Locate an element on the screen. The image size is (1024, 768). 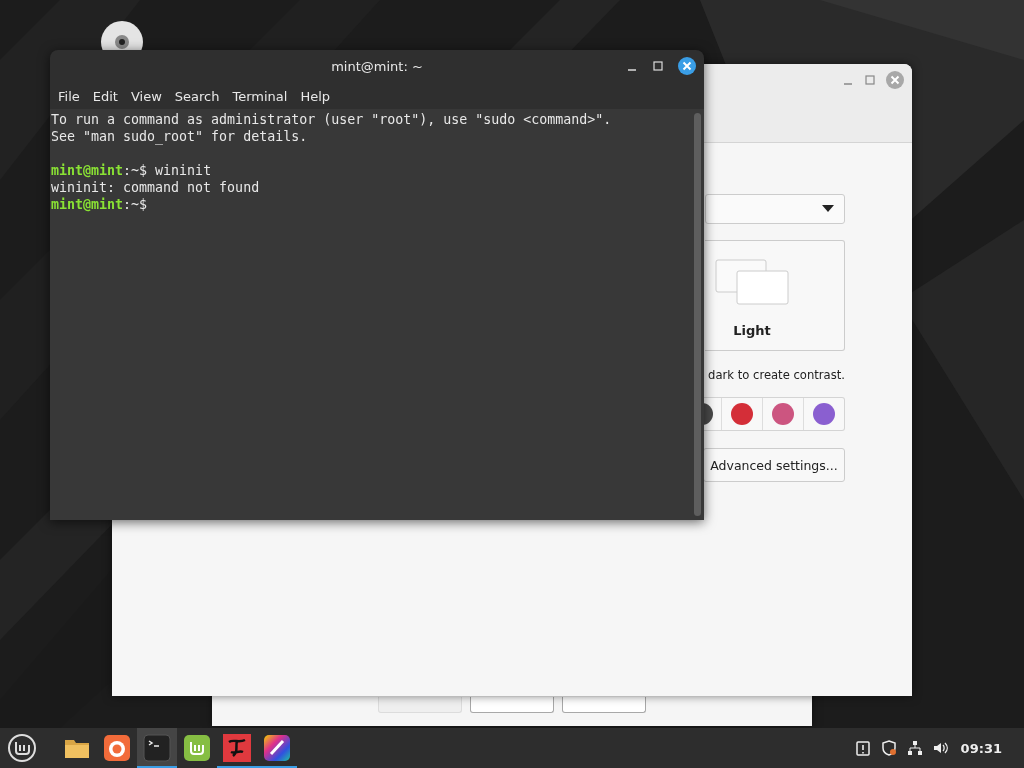
scrollbar is located at coordinates (697, 314).